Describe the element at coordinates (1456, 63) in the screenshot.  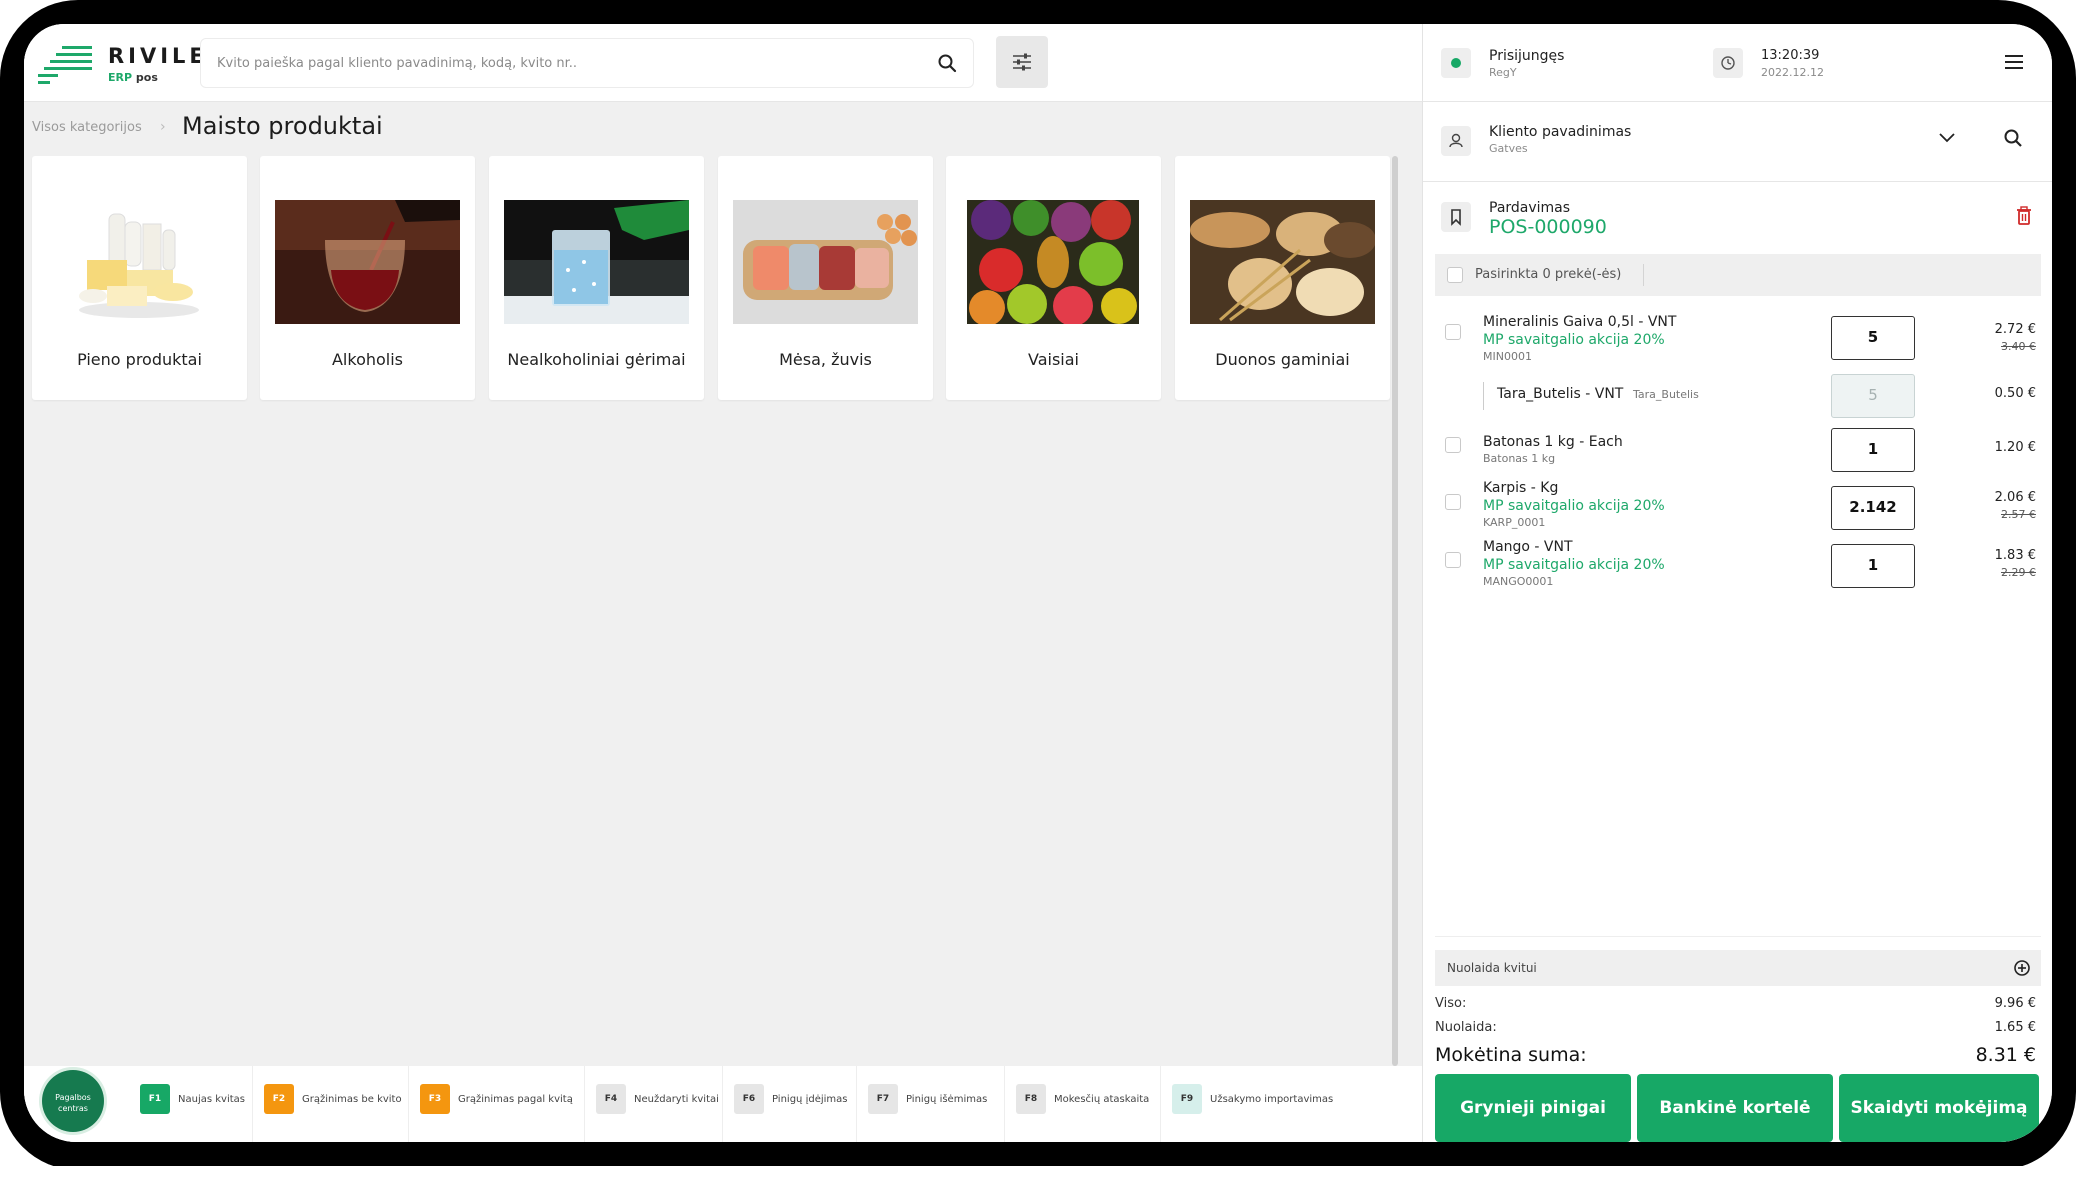
I see `online-status-indicator` at that location.